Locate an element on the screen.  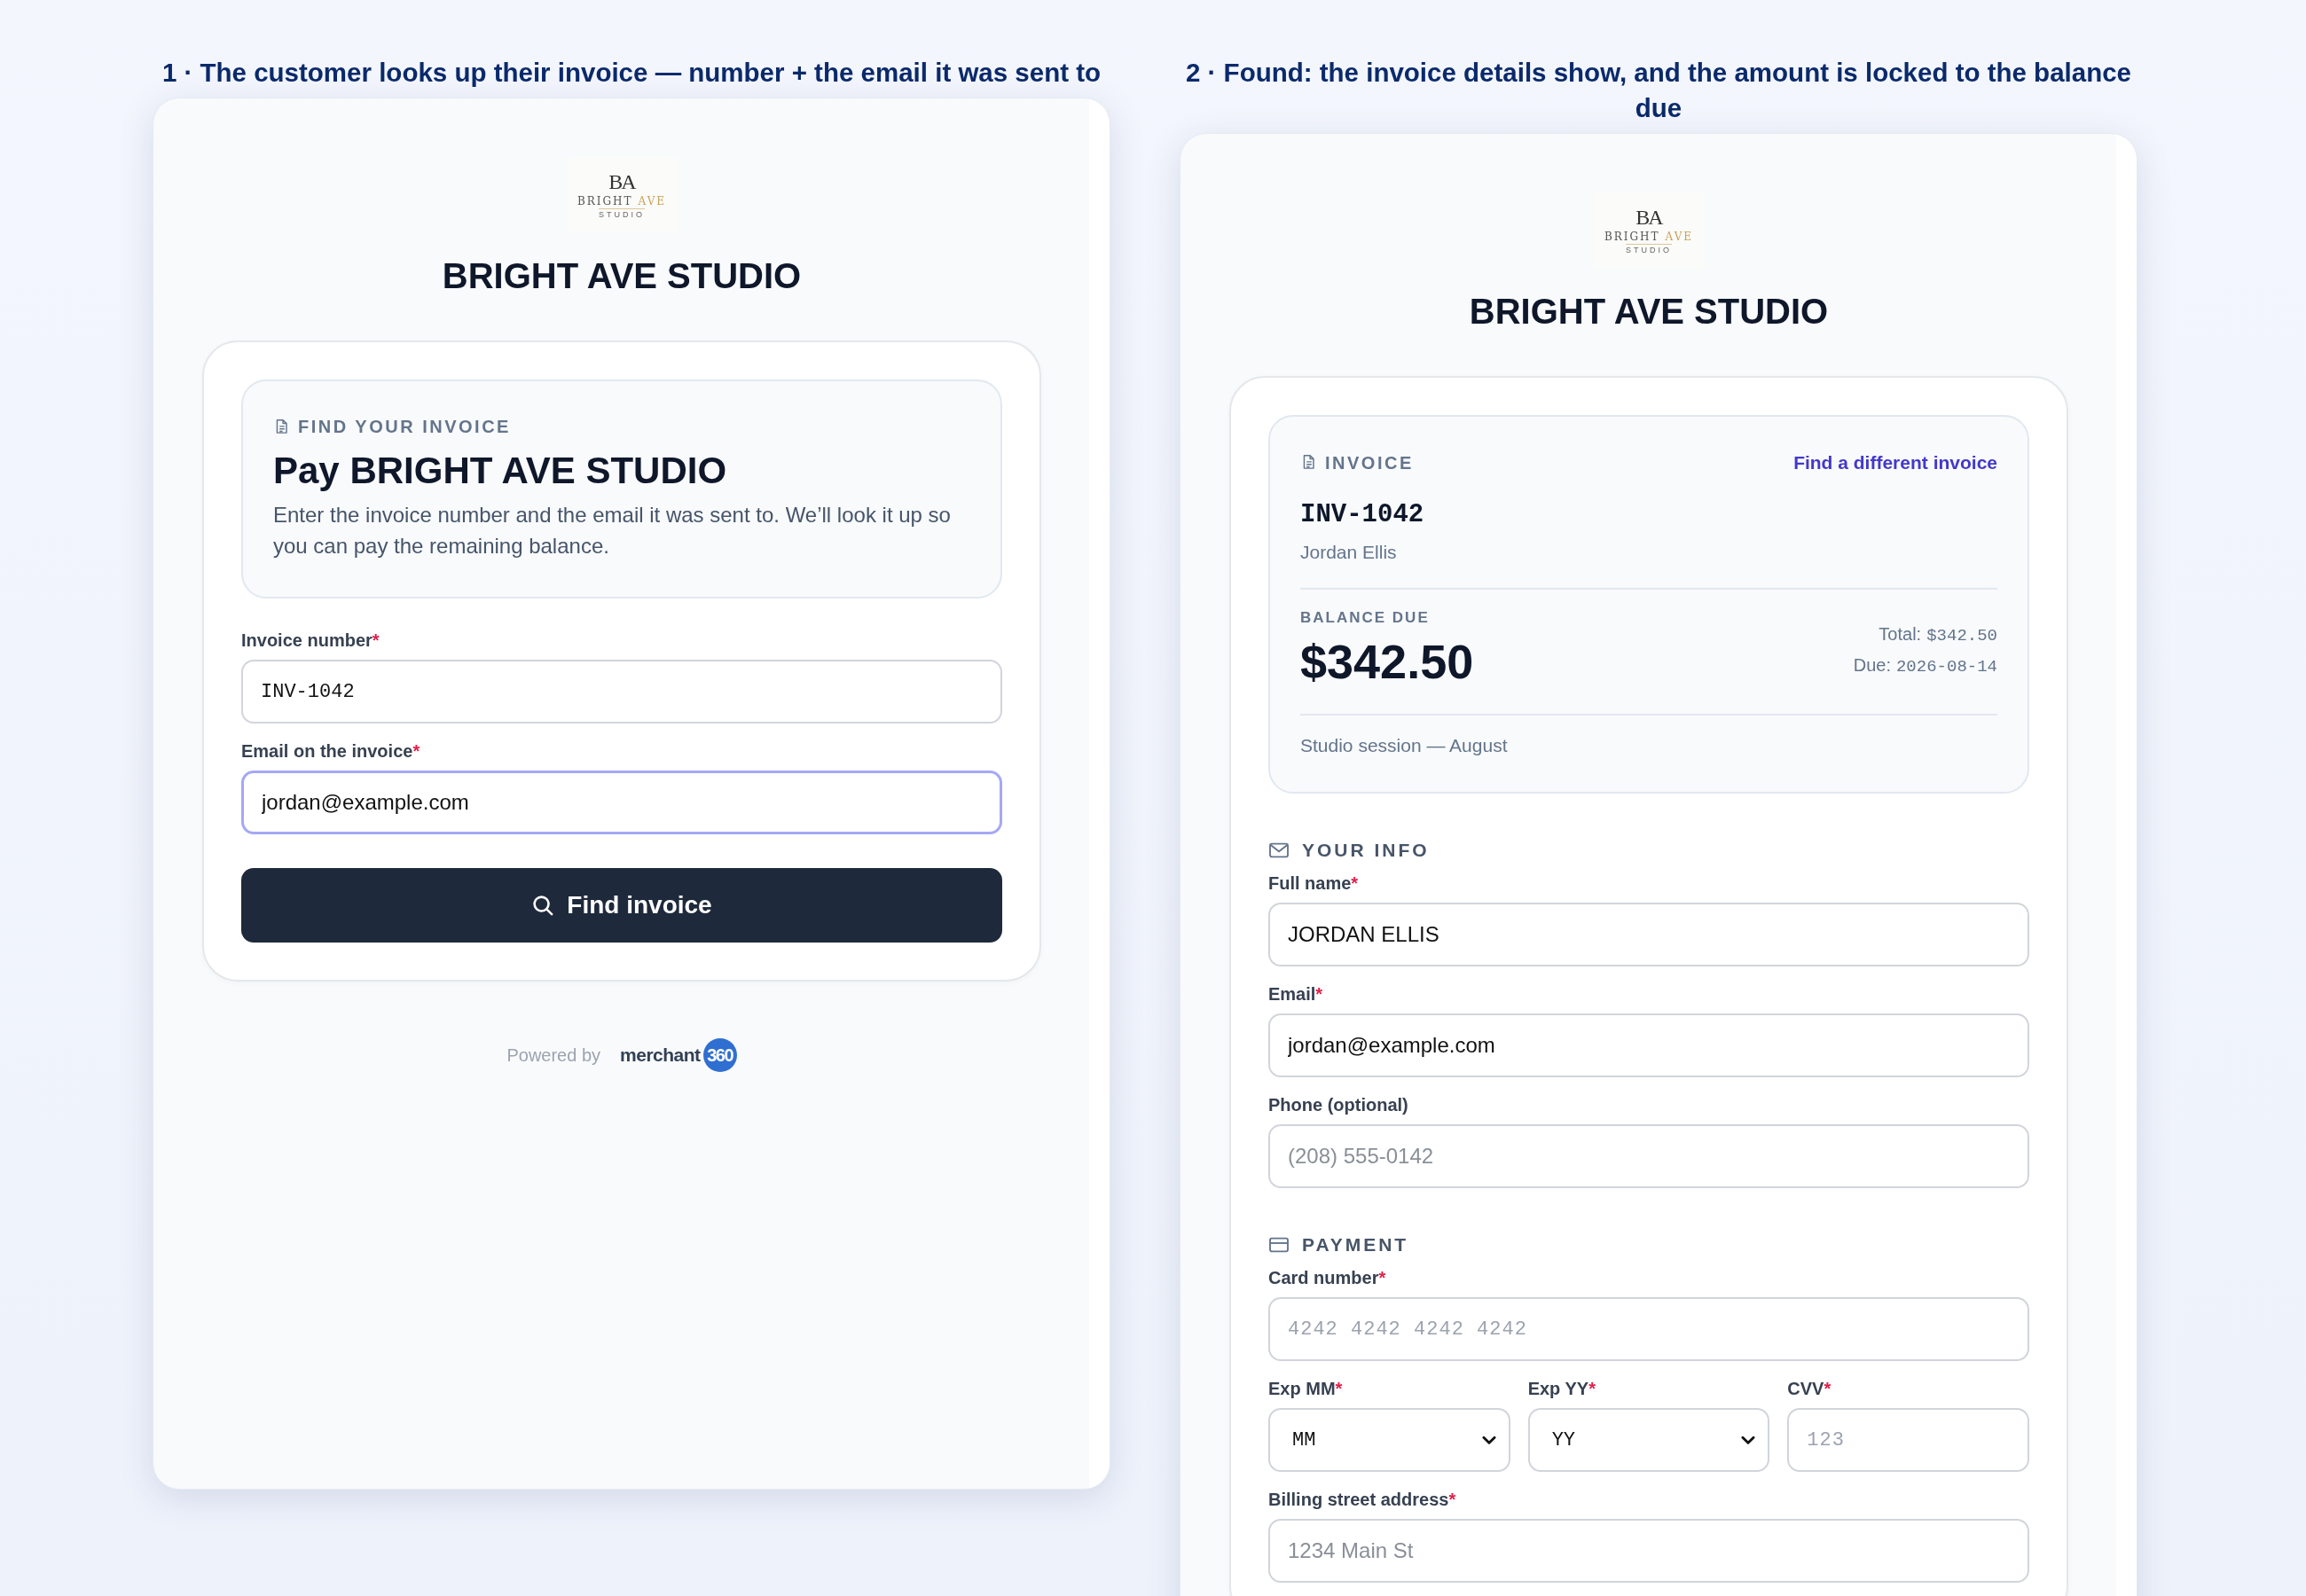
total-label: Total: is located at coordinates (1901, 634).